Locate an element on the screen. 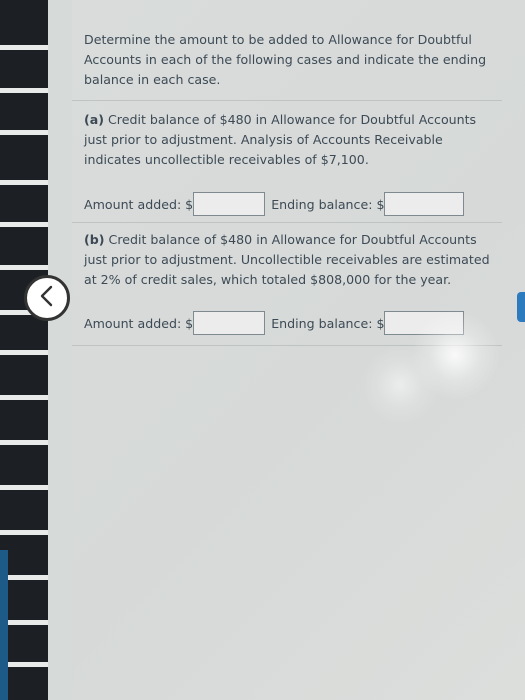  case-a-answer-row: Amount added: $ Ending balance: $ is located at coordinates (274, 204).